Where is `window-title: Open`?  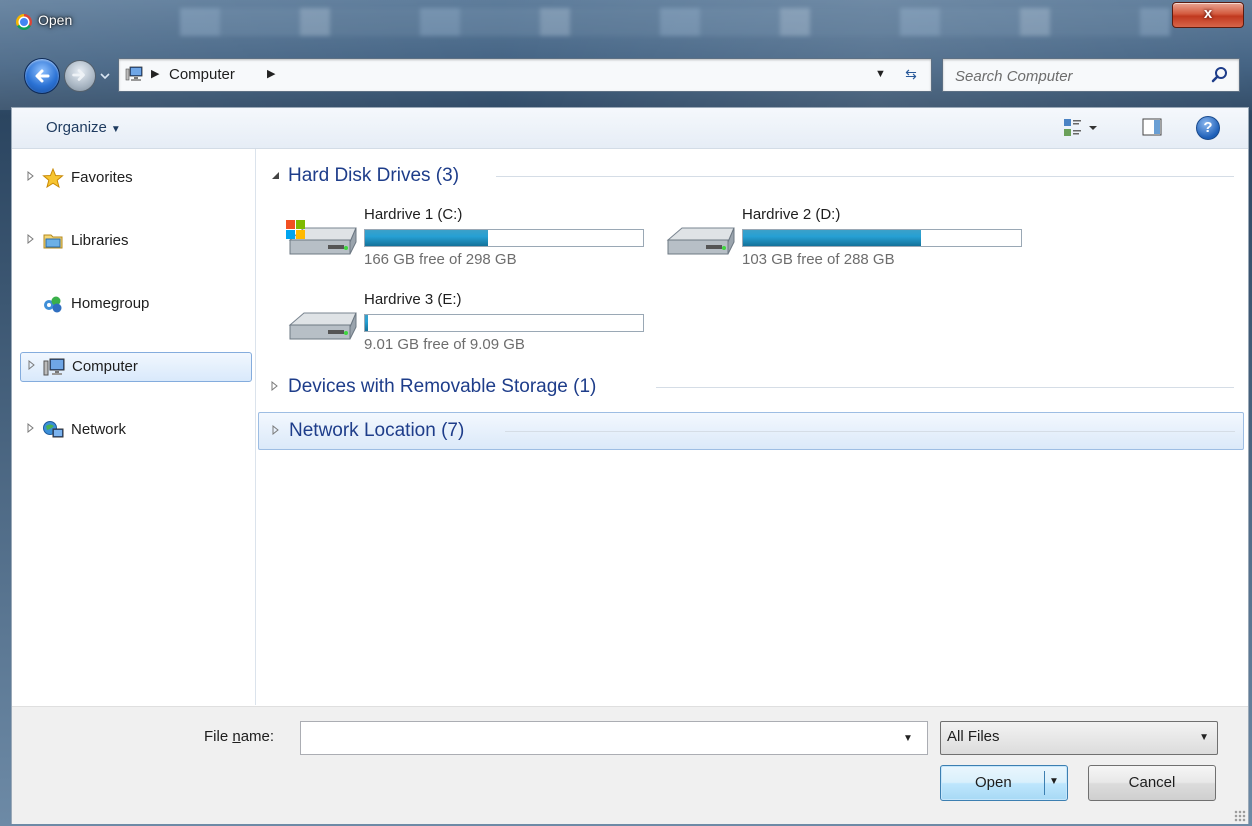 window-title: Open is located at coordinates (55, 20).